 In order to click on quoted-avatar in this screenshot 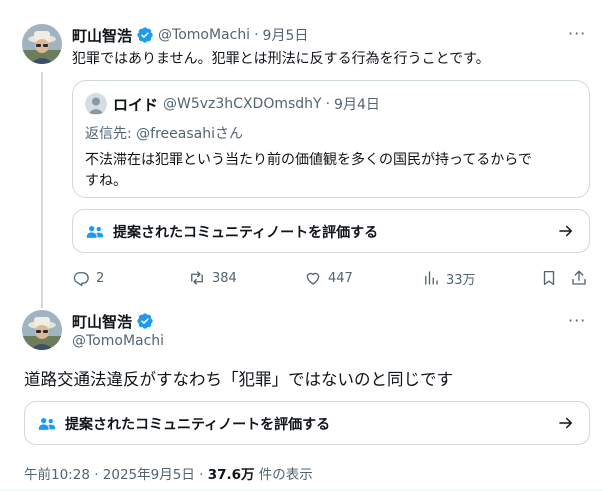, I will do `click(96, 104)`.